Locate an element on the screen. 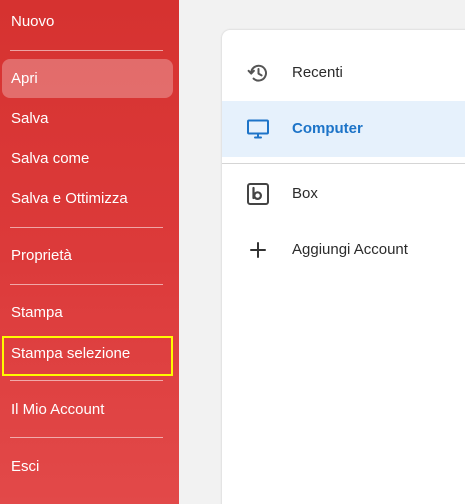 This screenshot has height=504, width=465. box-icon is located at coordinates (258, 194).